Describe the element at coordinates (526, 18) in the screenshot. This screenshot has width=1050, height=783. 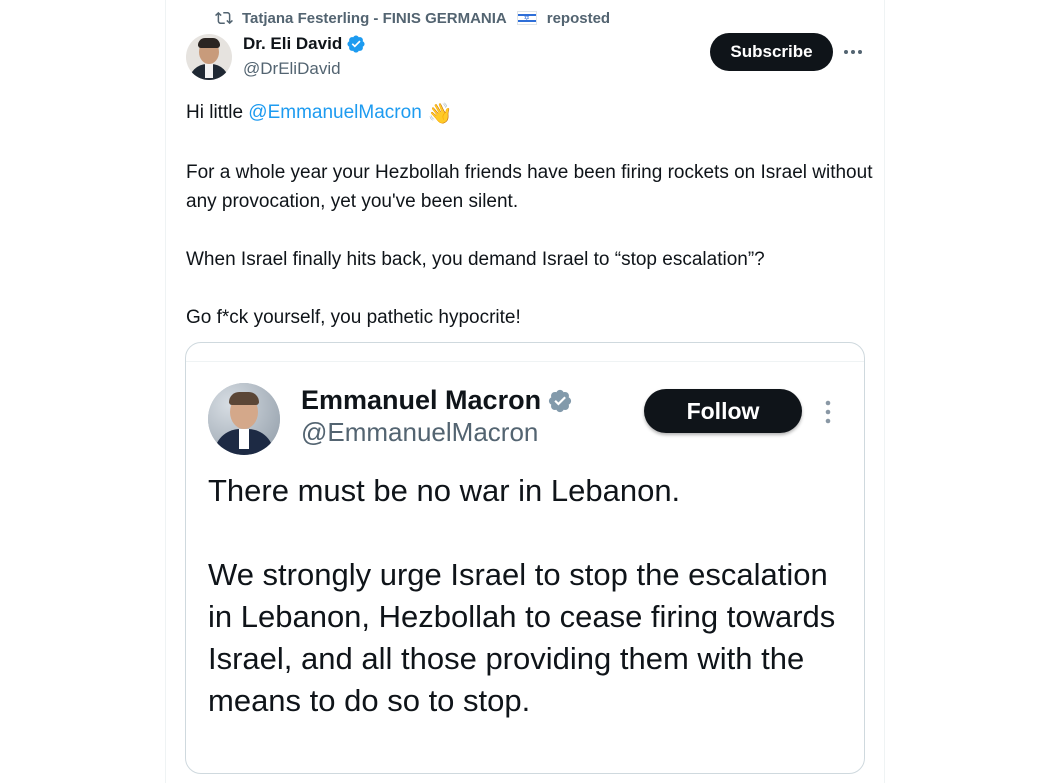
I see `israel-flag-icon: ✡` at that location.